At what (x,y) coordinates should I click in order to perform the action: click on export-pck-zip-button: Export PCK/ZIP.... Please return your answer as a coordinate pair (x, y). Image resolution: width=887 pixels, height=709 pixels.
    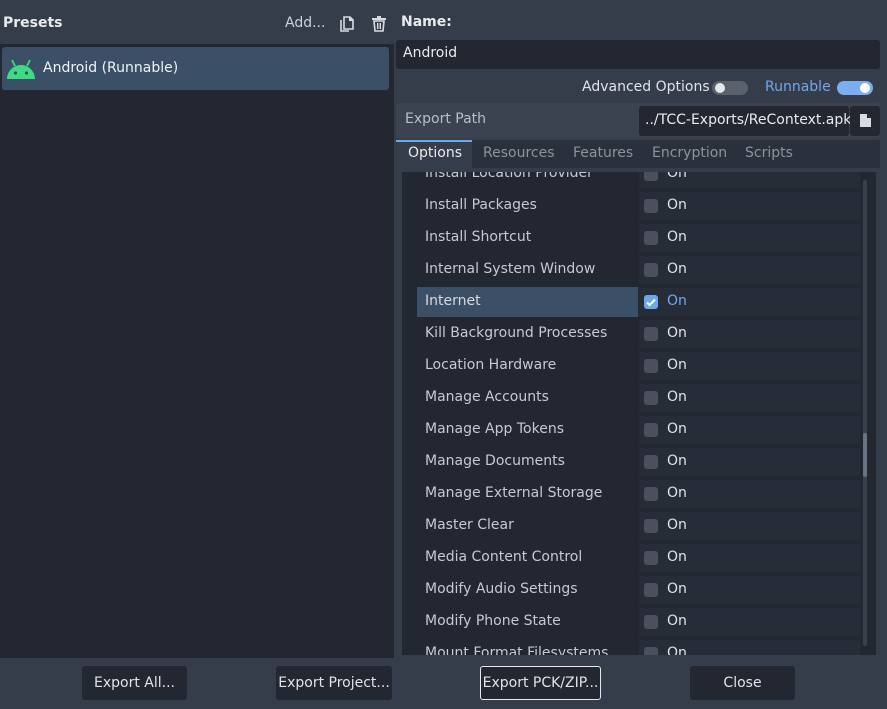
    Looking at the image, I should click on (540, 683).